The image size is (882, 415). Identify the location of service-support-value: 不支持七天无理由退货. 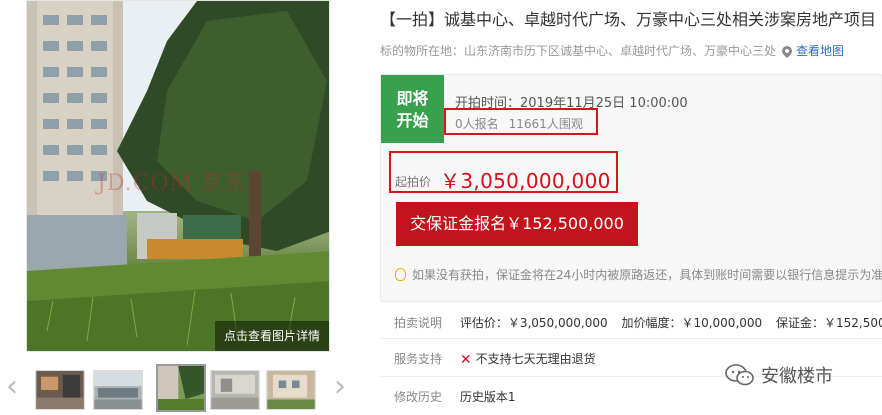
(535, 359).